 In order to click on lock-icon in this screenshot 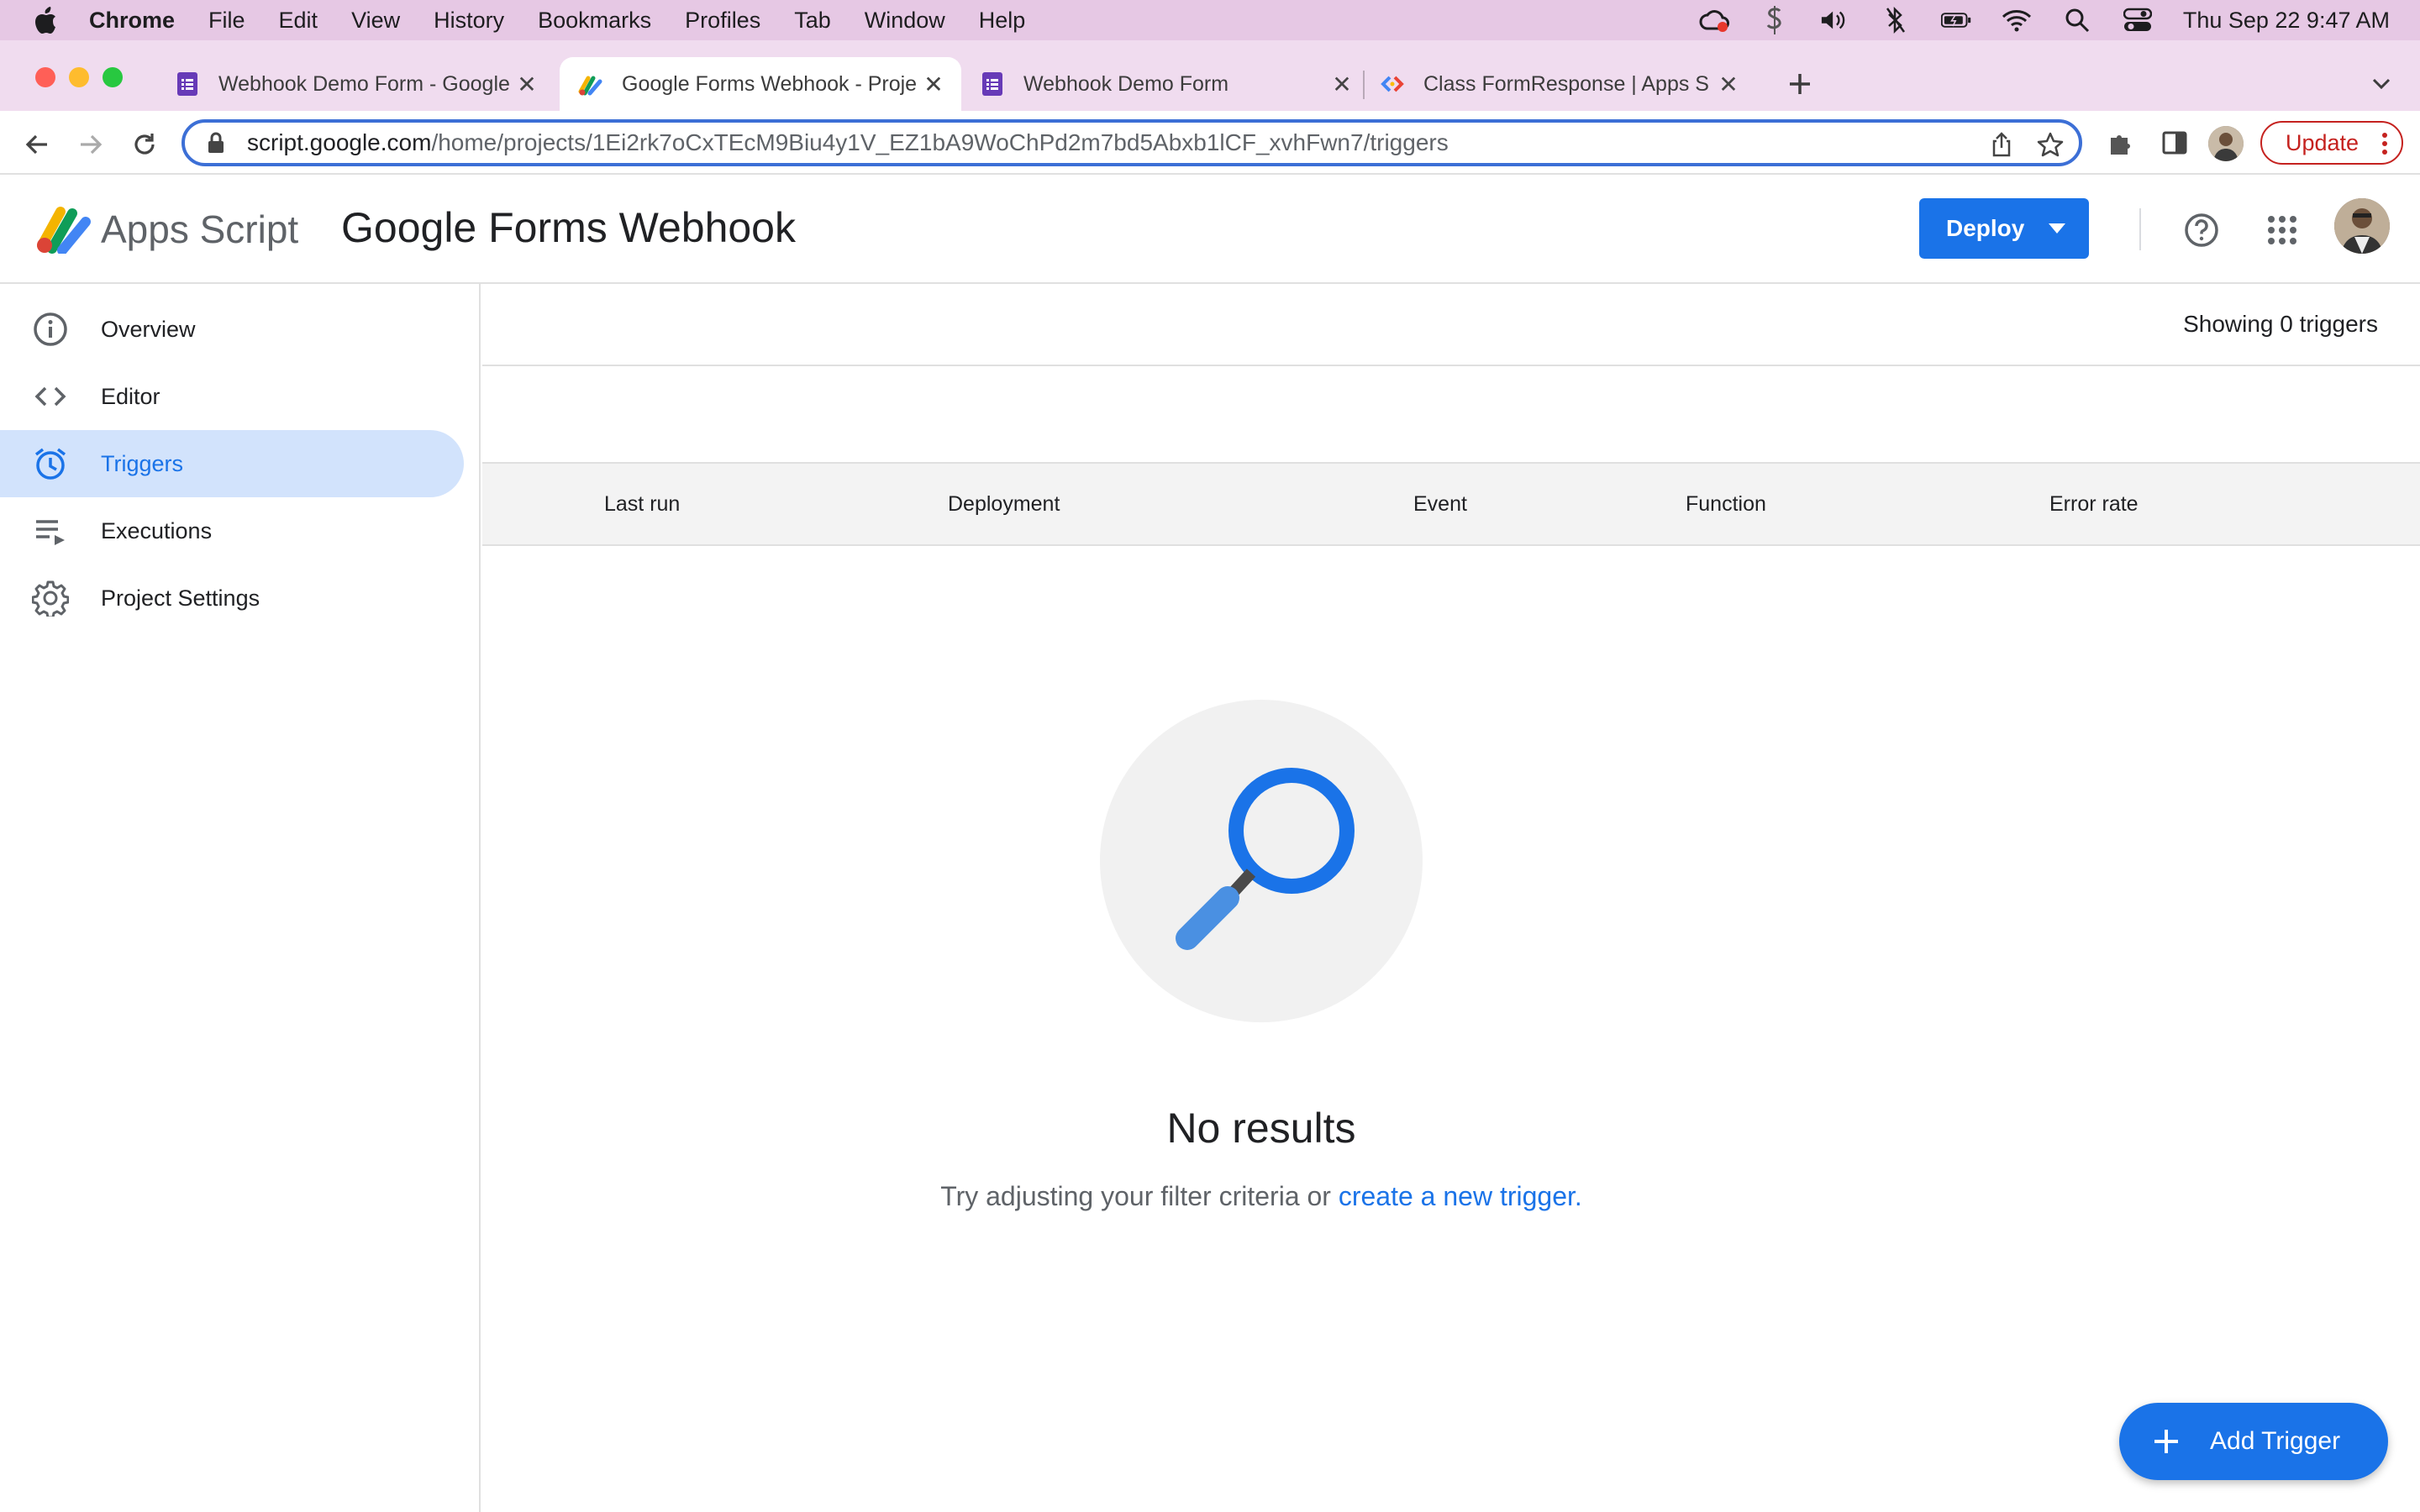, I will do `click(216, 142)`.